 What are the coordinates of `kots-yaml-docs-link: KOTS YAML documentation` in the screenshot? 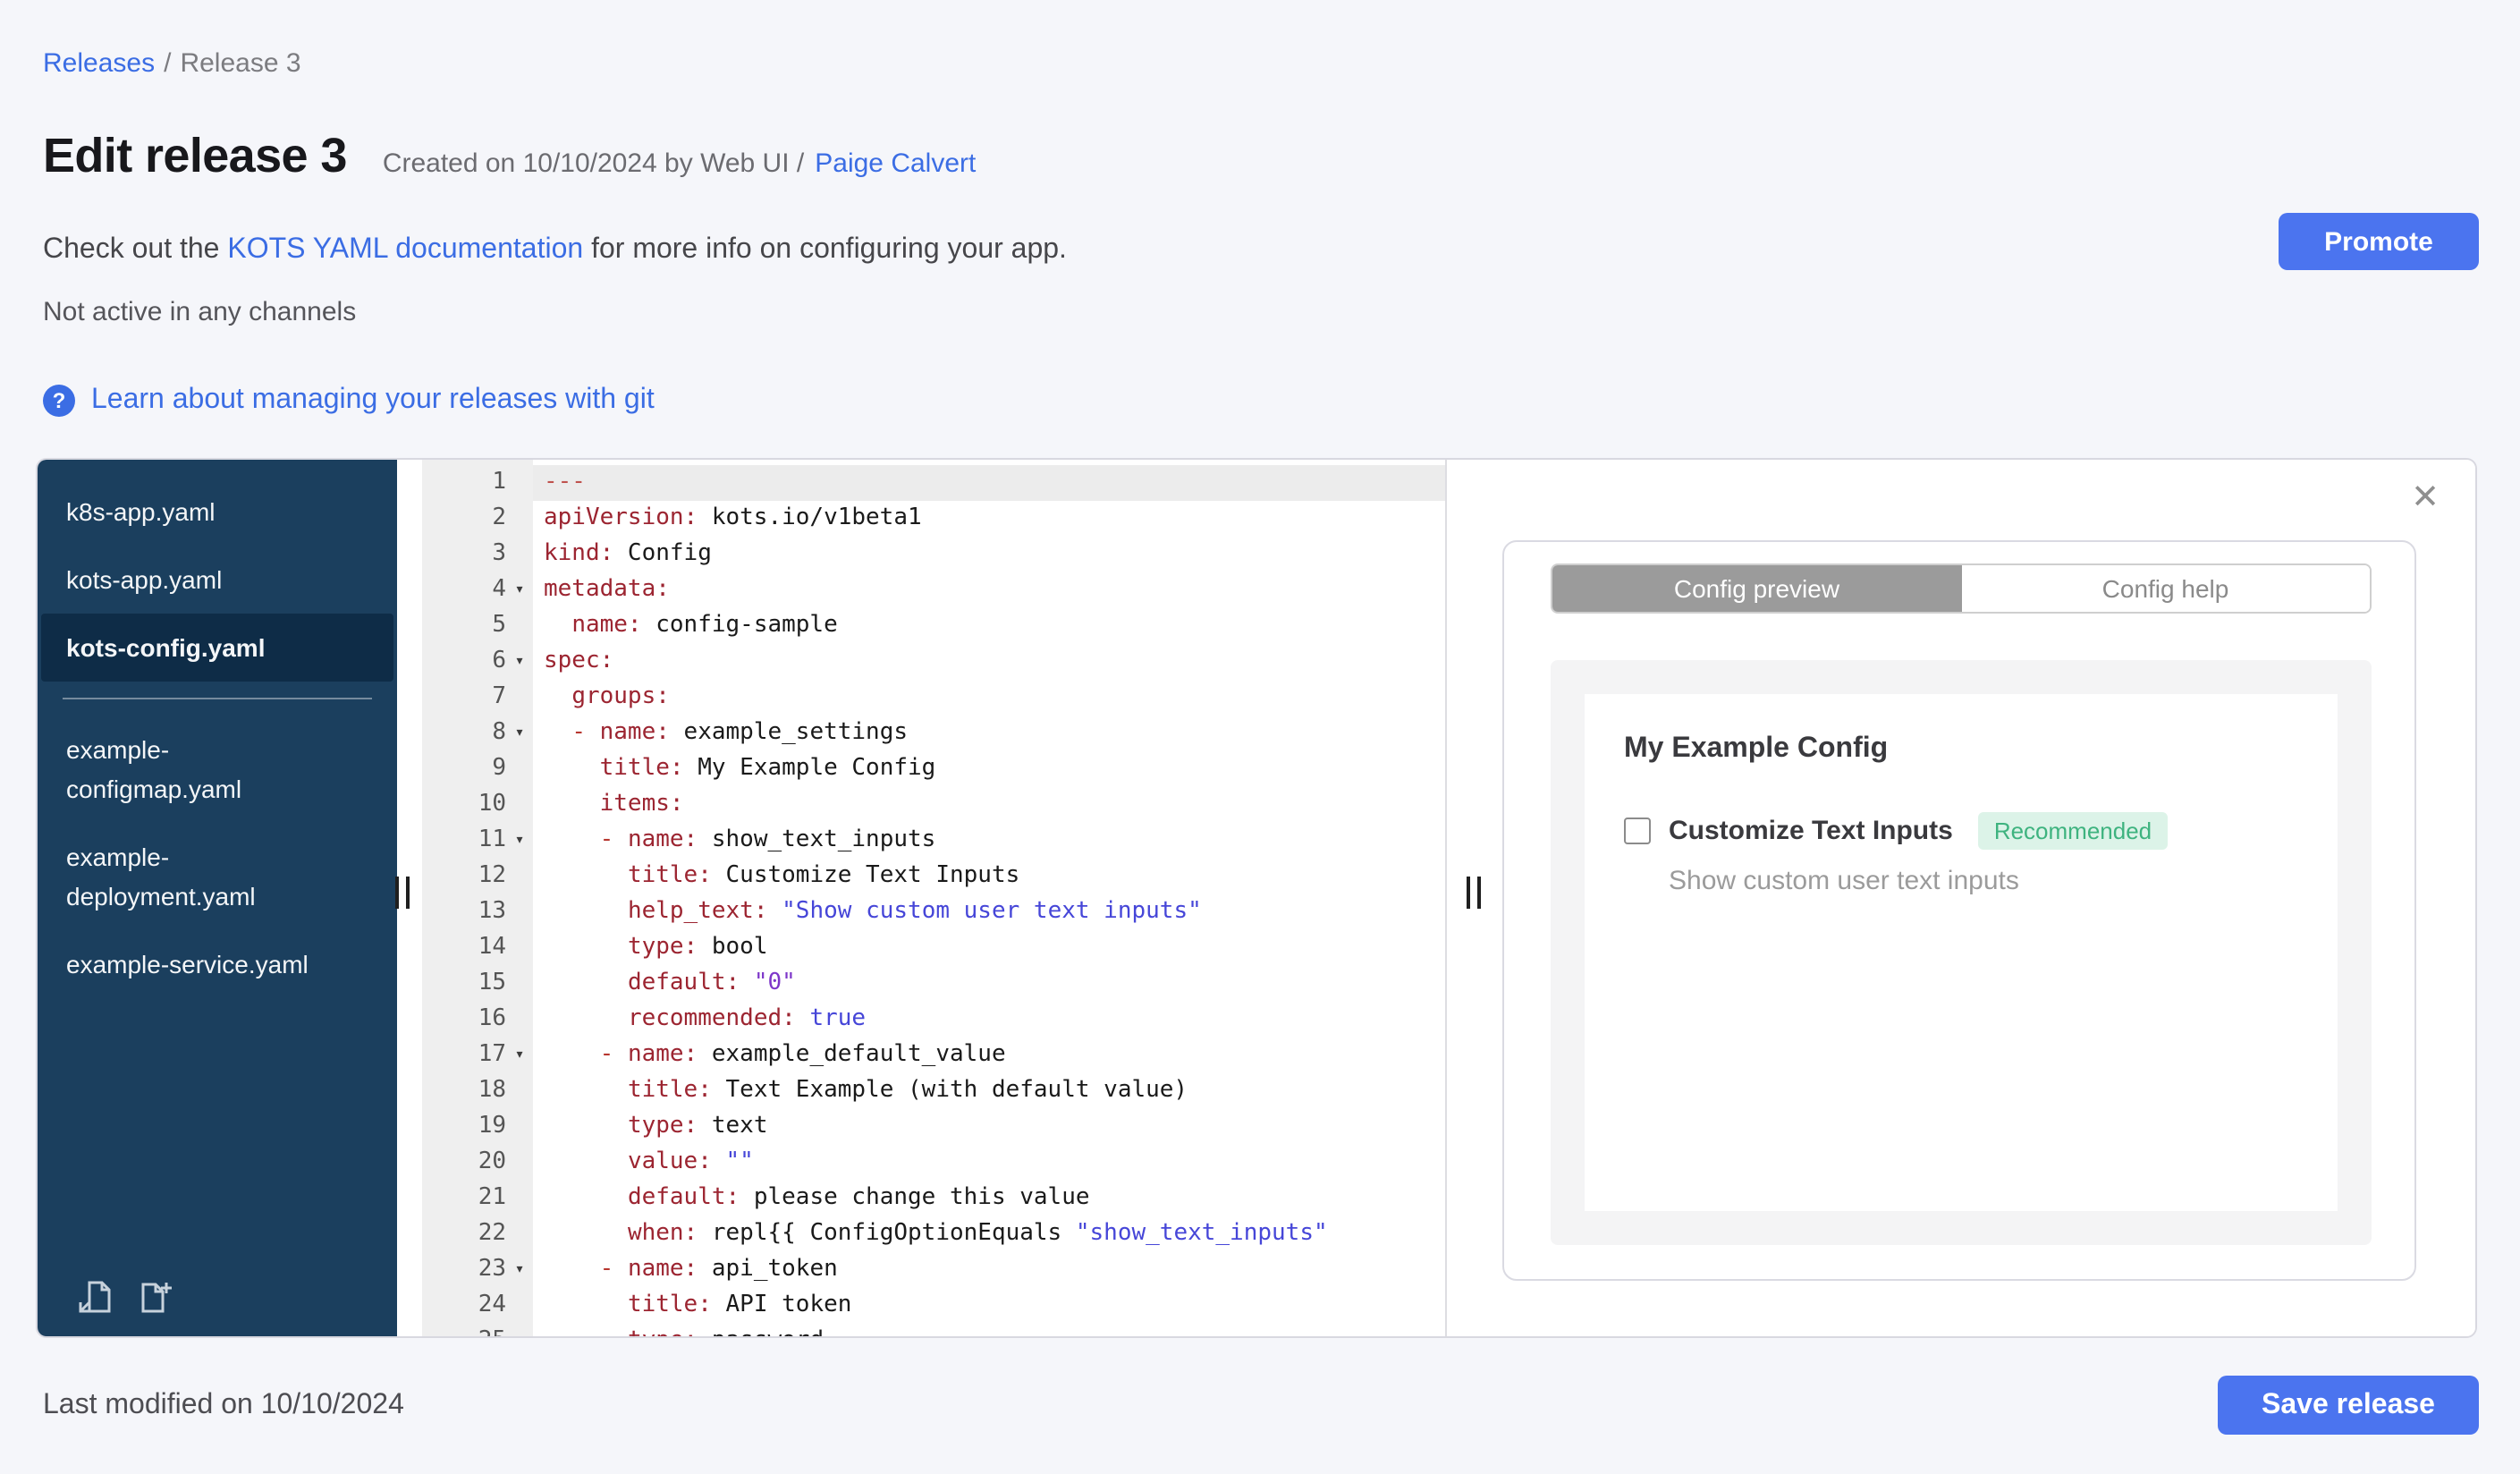 It's located at (405, 249).